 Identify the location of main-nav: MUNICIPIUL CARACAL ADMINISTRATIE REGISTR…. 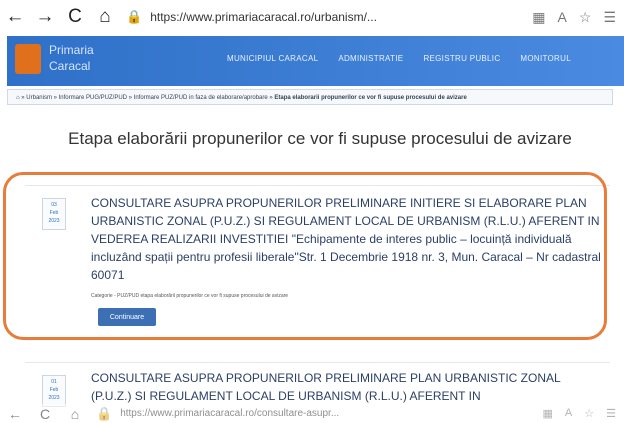
(399, 58).